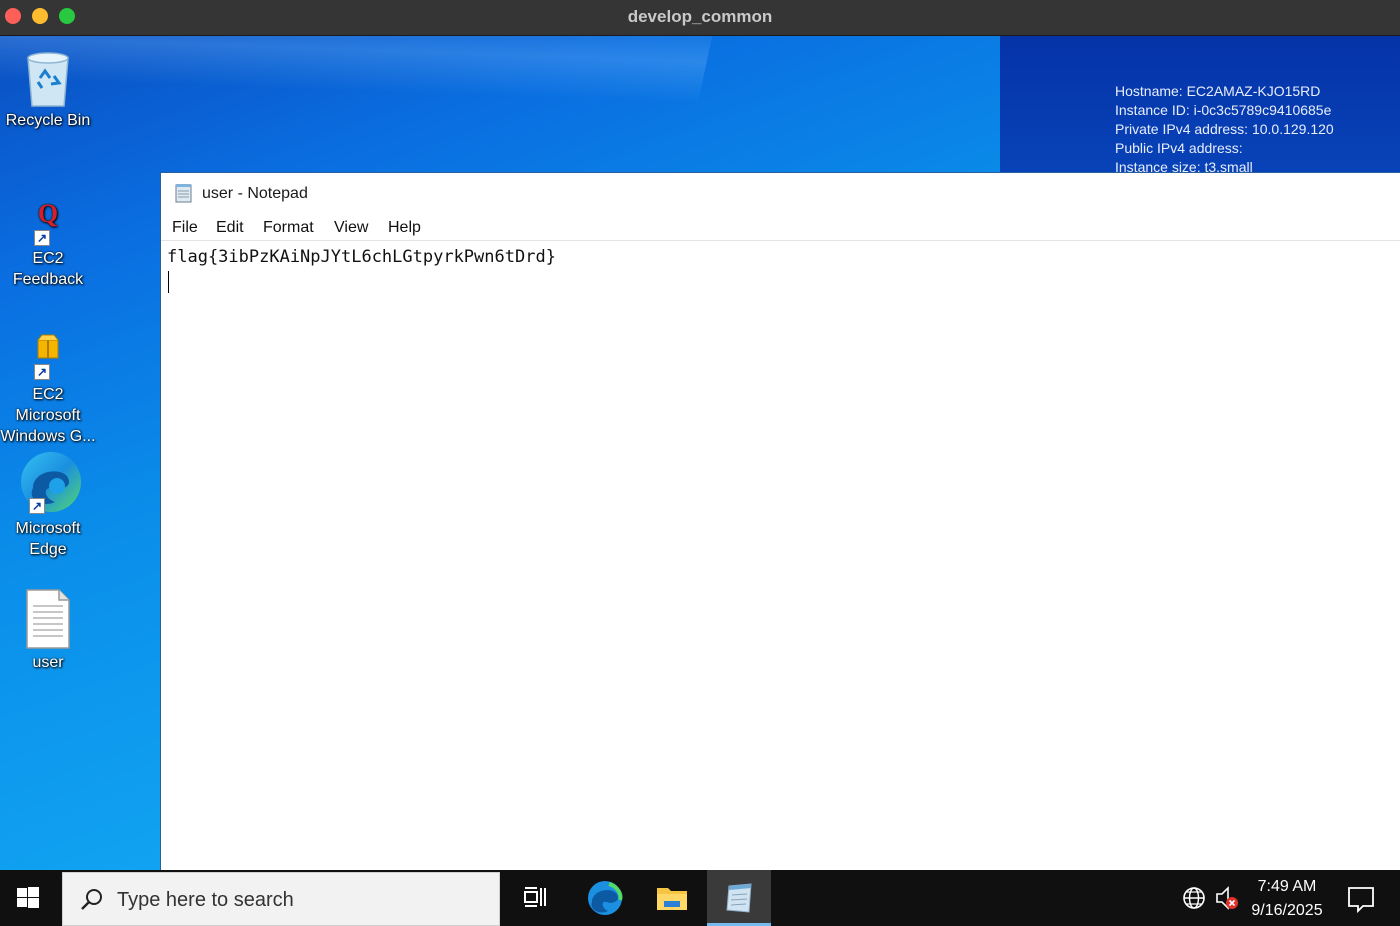  I want to click on instance-id-text: Instance ID: i-0c3c5789c9410685e, so click(1223, 110).